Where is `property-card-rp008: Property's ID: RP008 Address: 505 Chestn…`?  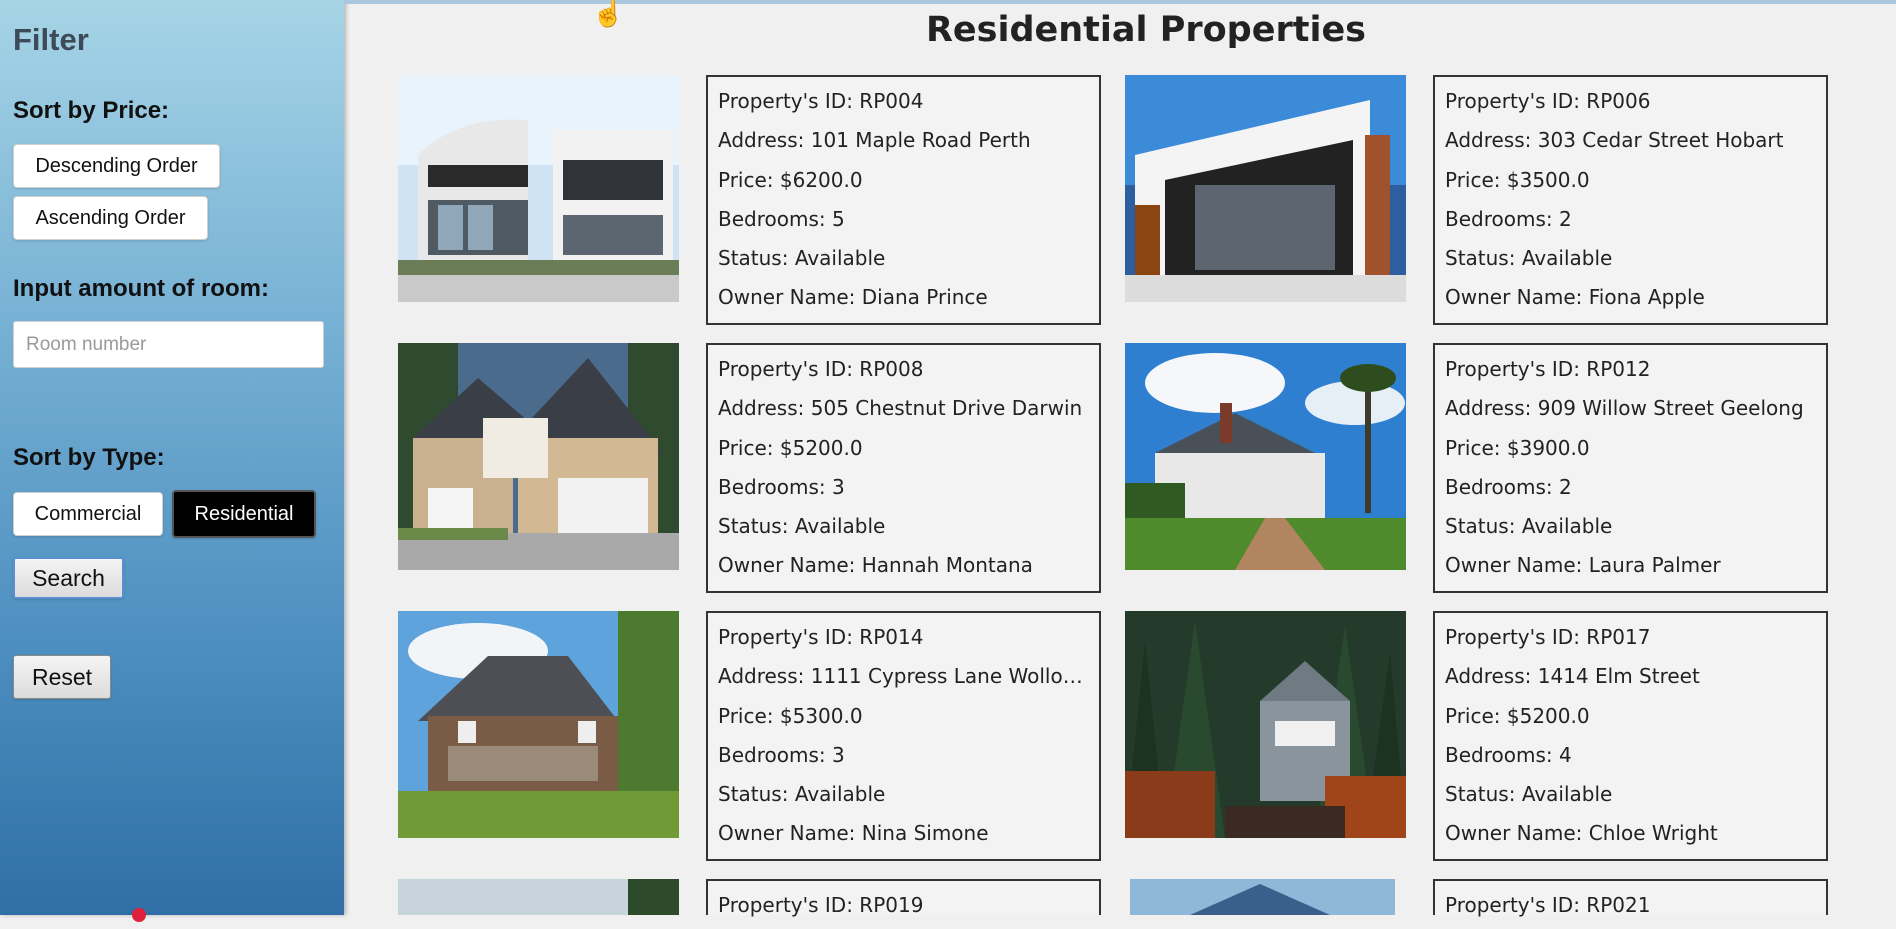
property-card-rp008: Property's ID: RP008 Address: 505 Chestn… is located at coordinates (903, 468).